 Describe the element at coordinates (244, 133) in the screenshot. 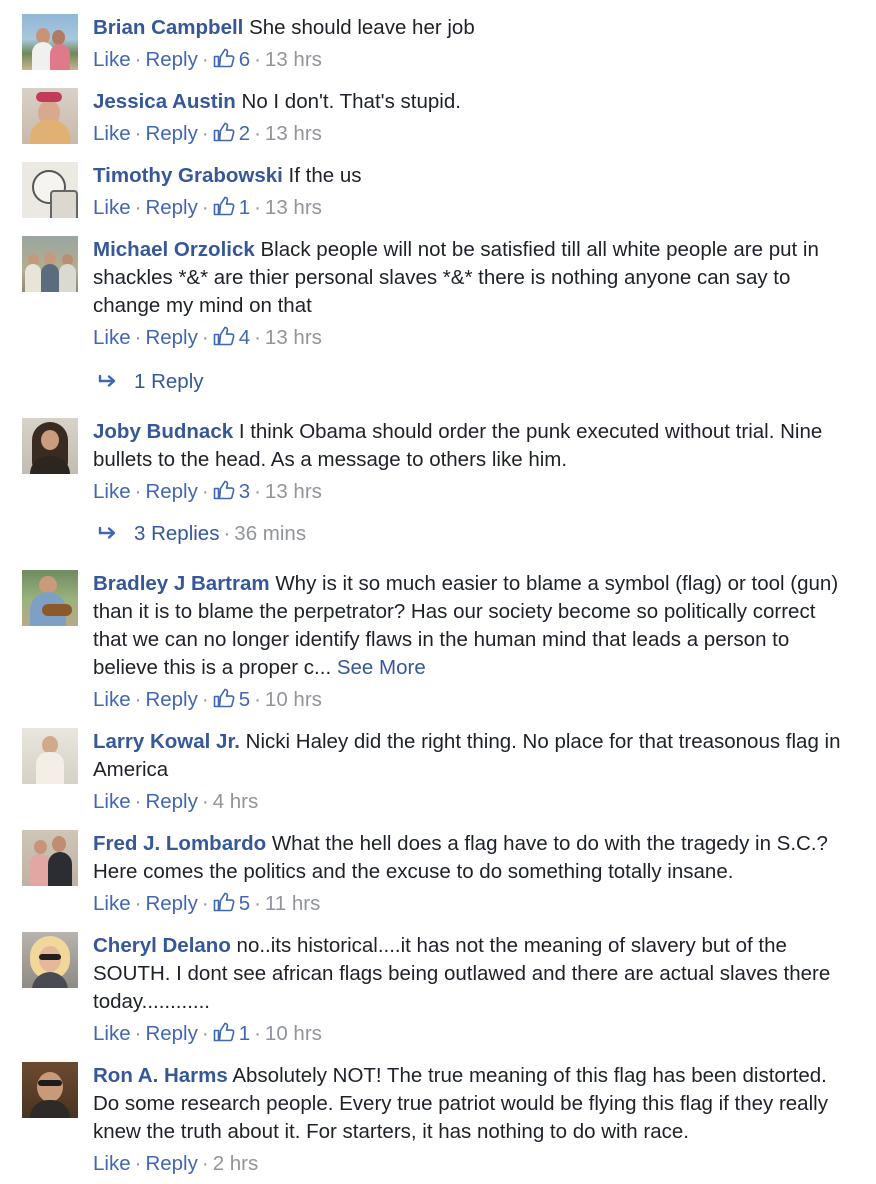

I see `like-count-value: 2` at that location.